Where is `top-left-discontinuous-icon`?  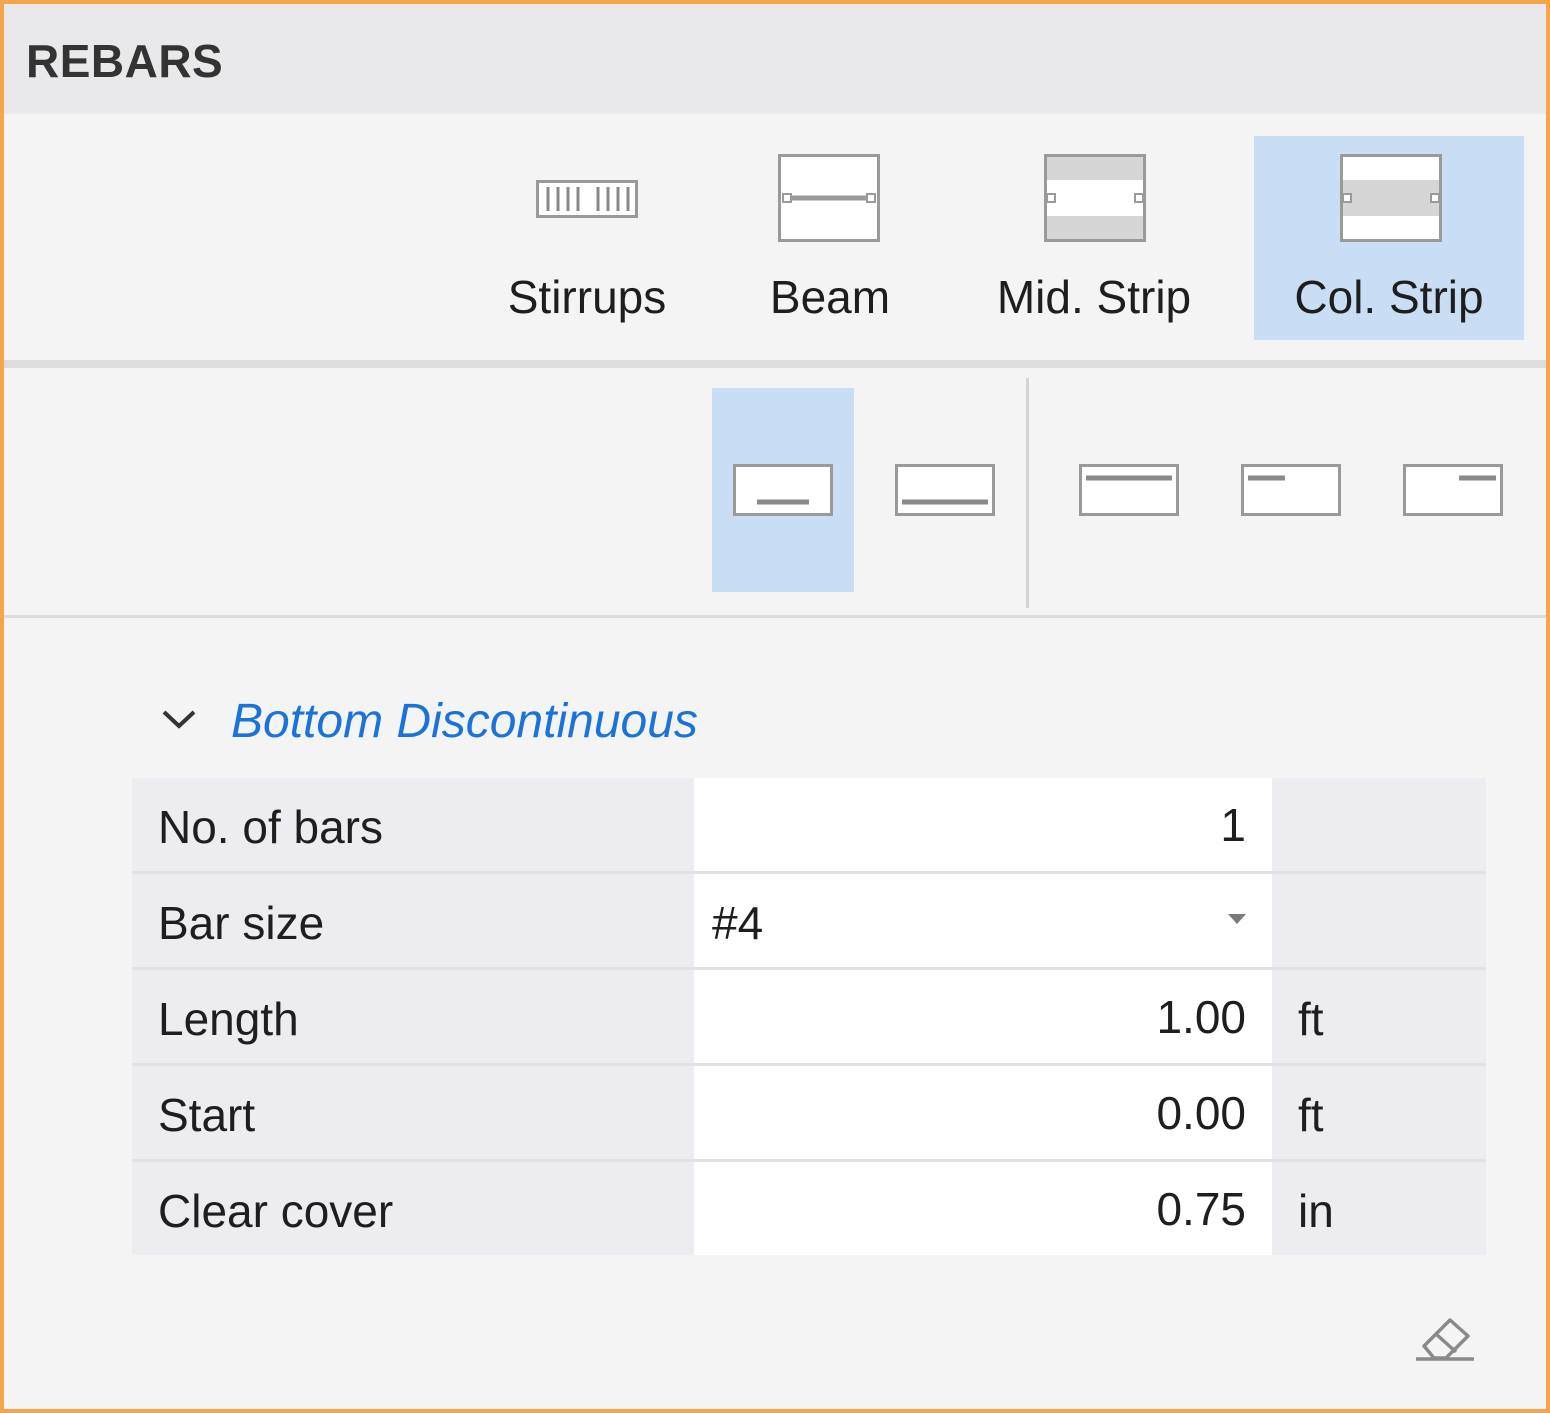 top-left-discontinuous-icon is located at coordinates (1291, 490).